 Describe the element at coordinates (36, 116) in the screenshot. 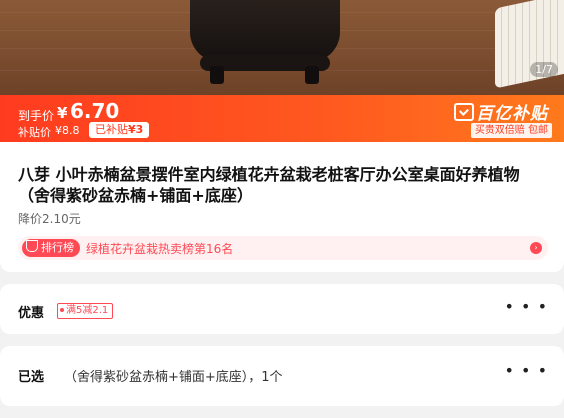

I see `final-price-label: 到手价` at that location.